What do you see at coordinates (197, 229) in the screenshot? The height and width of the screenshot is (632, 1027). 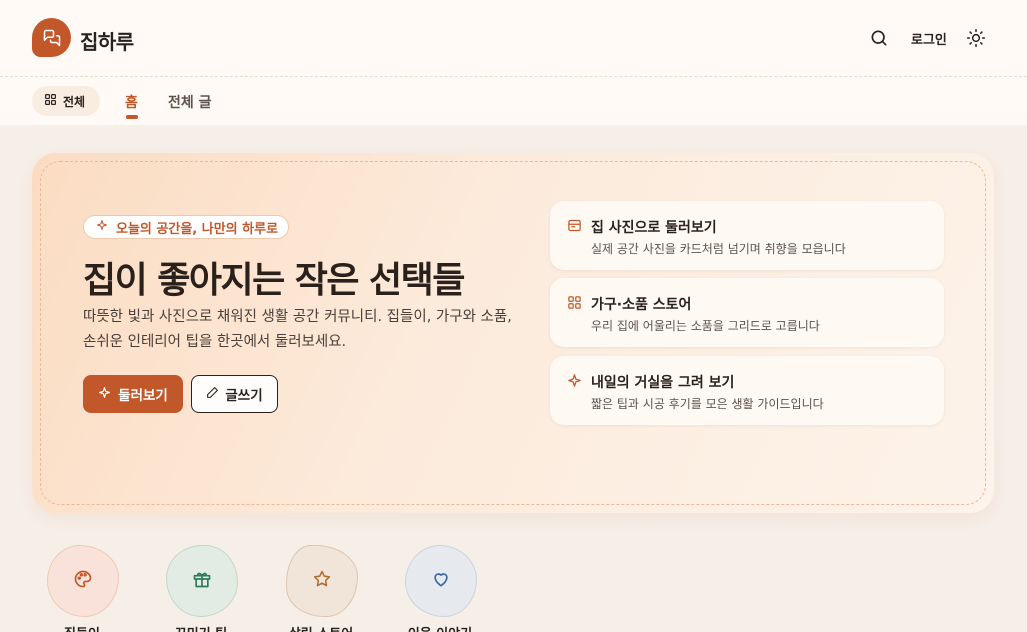 I see `hero-eyebrow-text: 오늘의 공간을, 나만의 하루로` at bounding box center [197, 229].